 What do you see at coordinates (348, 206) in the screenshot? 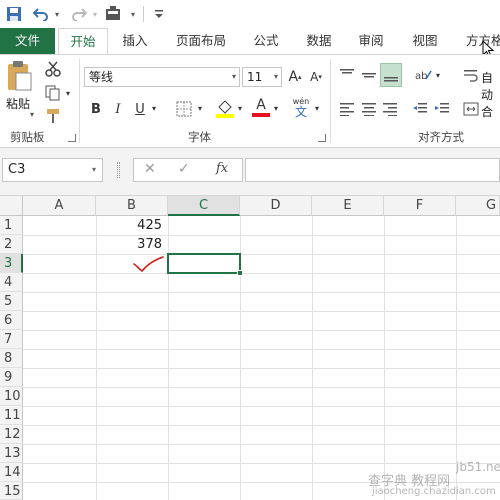
I see `column-header-e: E` at bounding box center [348, 206].